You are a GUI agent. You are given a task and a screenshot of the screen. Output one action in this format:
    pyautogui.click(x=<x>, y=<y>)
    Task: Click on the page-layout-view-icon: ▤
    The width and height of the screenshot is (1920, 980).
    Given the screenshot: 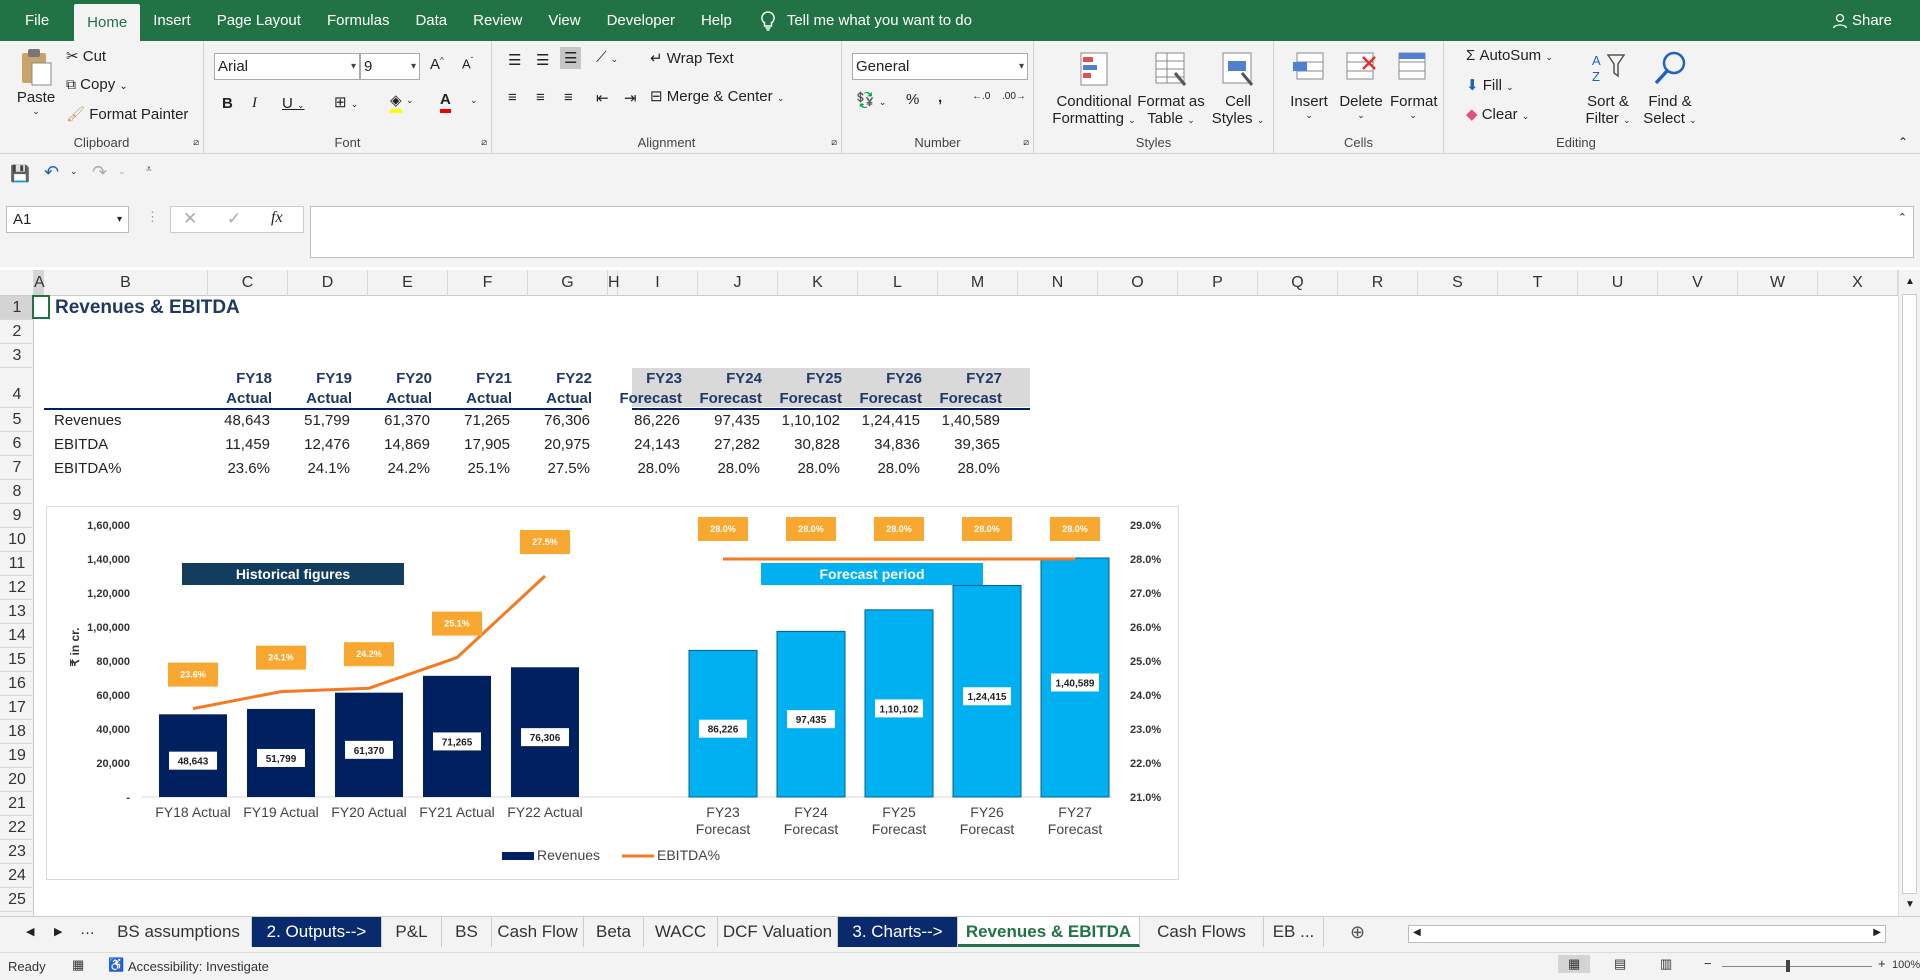 What is the action you would take?
    pyautogui.click(x=1620, y=964)
    